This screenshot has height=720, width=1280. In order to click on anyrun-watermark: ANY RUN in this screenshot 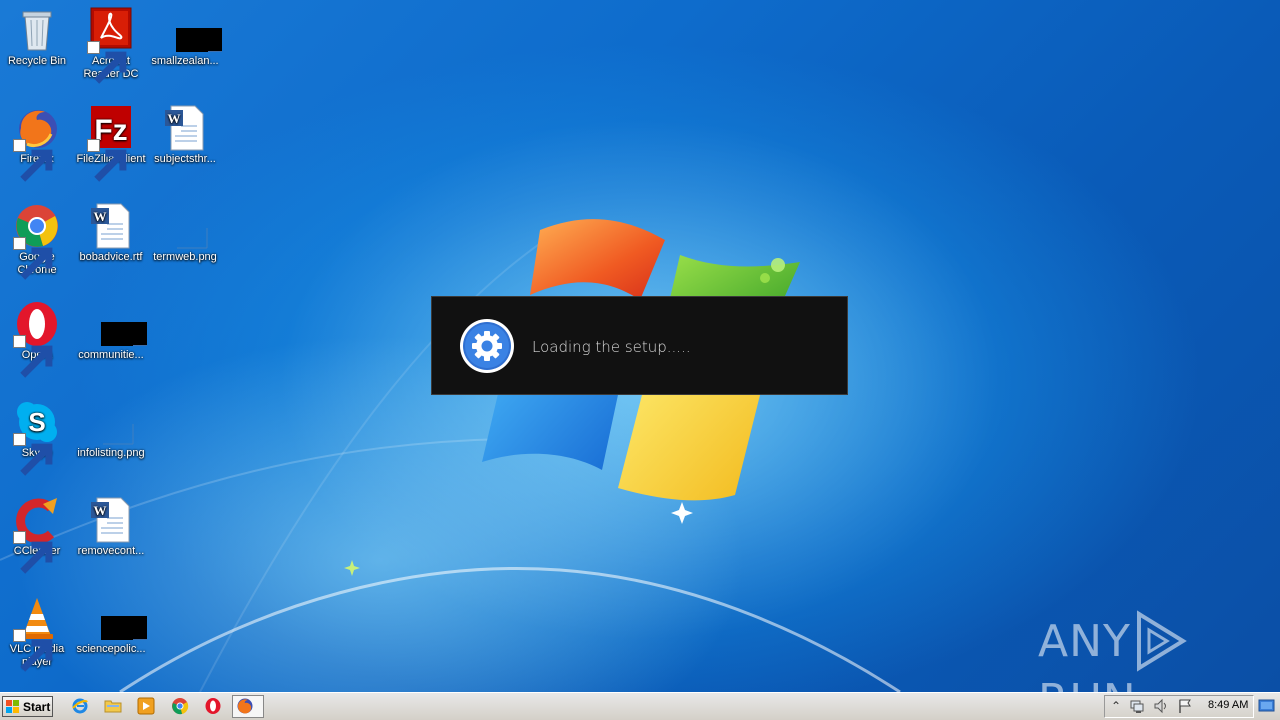, I will do `click(1159, 651)`.